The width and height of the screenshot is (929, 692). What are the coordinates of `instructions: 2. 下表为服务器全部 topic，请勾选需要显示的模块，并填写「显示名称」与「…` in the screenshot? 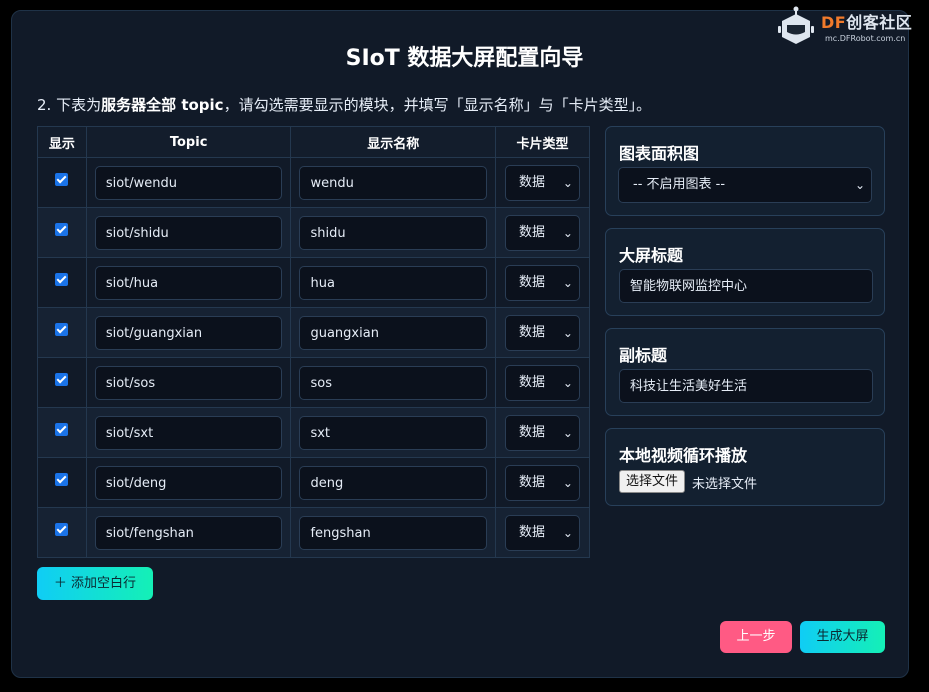 It's located at (344, 105).